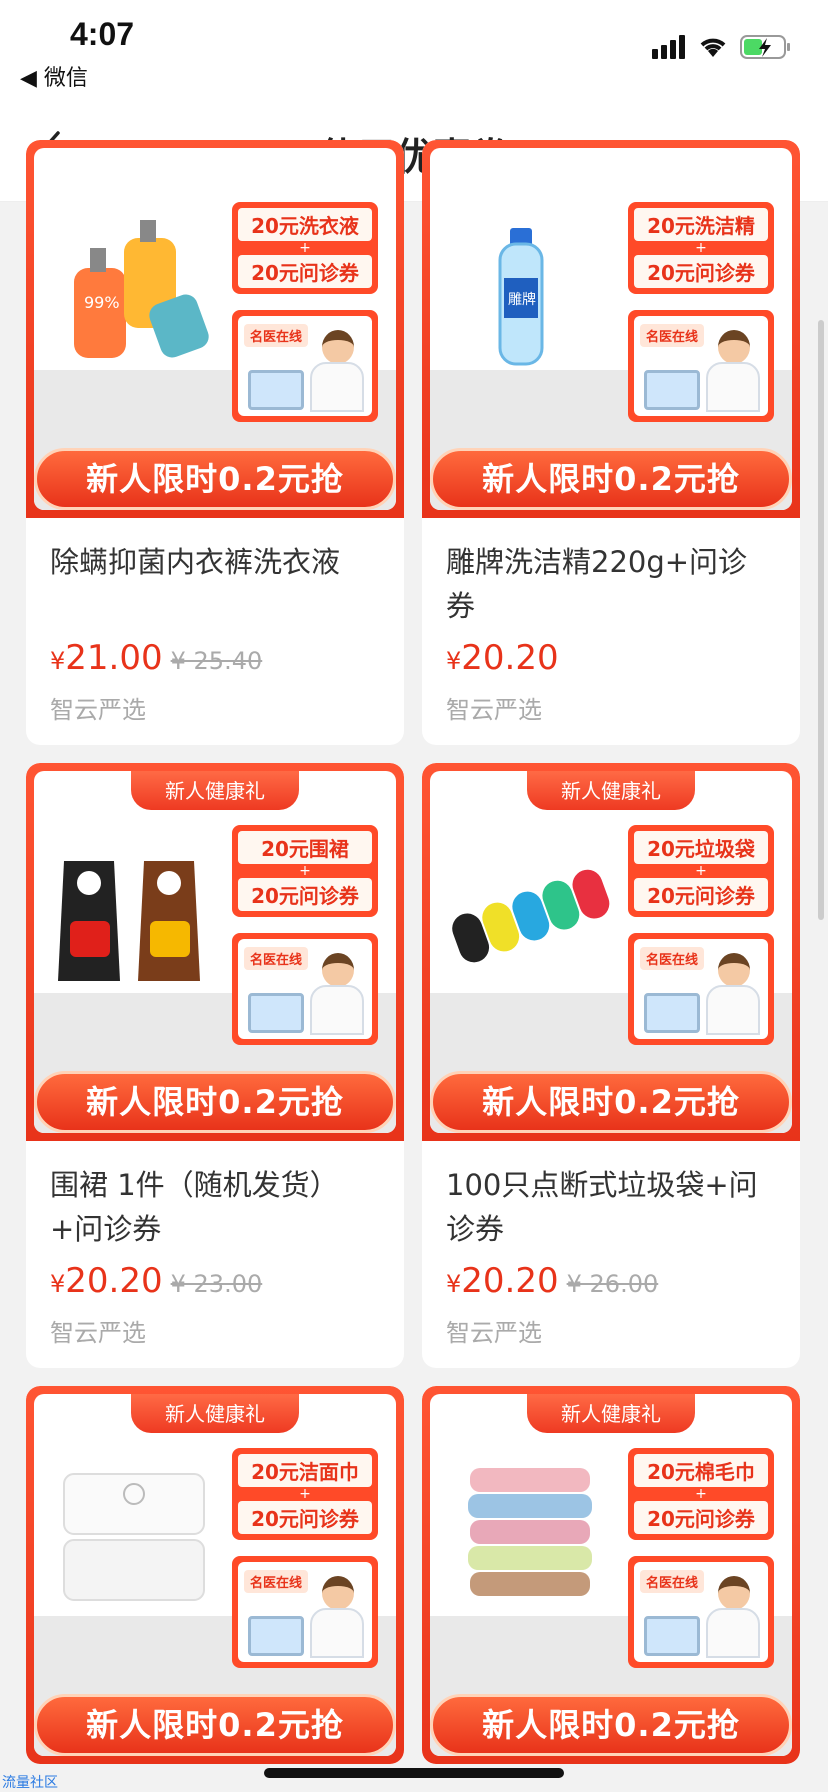 The width and height of the screenshot is (828, 1792). Describe the element at coordinates (134, 1537) in the screenshot. I see `face-towel-packs-icon` at that location.